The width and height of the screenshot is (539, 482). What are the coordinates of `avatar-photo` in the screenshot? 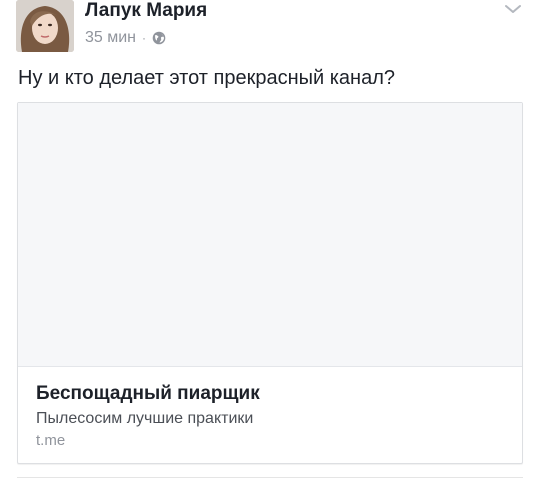 It's located at (45, 26).